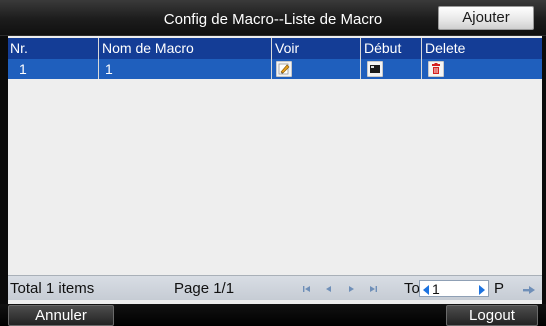 This screenshot has width=546, height=326. I want to click on cell-number: 1, so click(23, 69).